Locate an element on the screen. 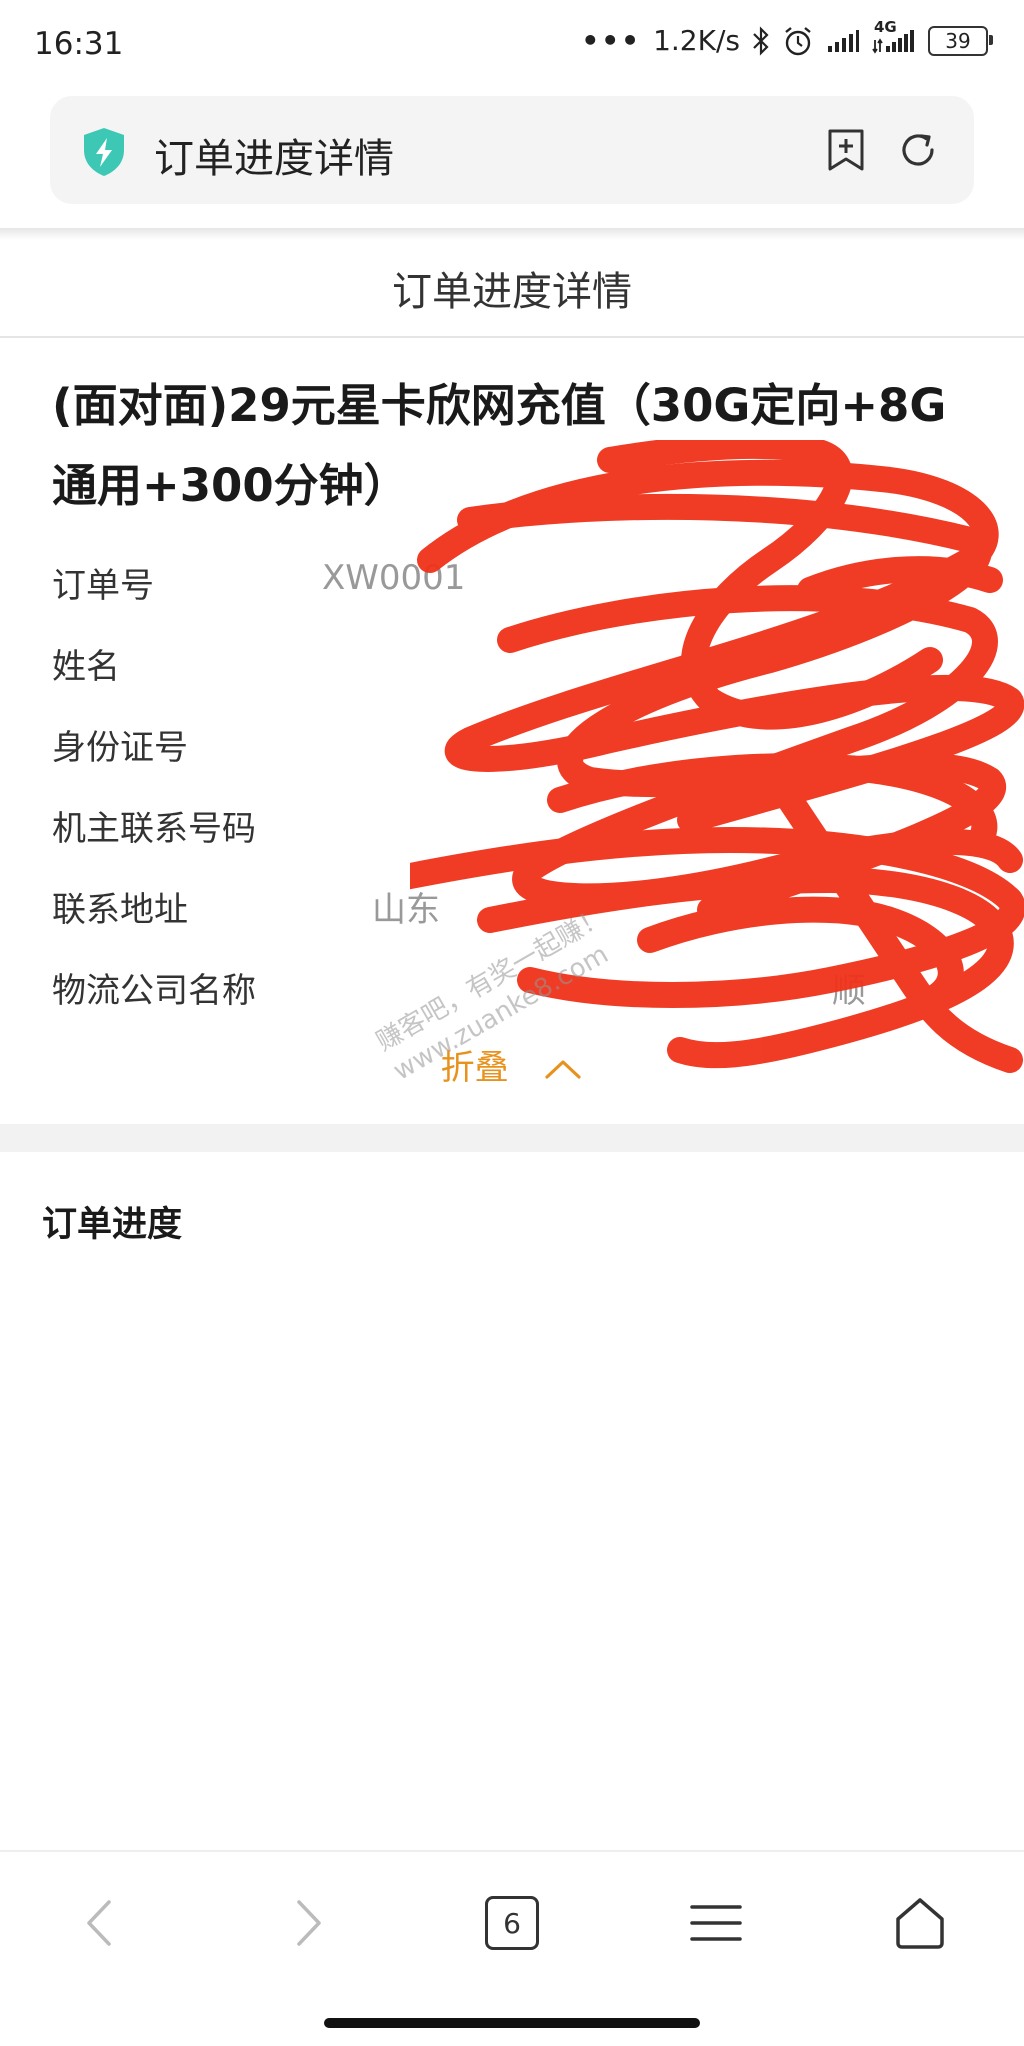 Image resolution: width=1024 pixels, height=2046 pixels. network-type-label: 4G is located at coordinates (885, 26).